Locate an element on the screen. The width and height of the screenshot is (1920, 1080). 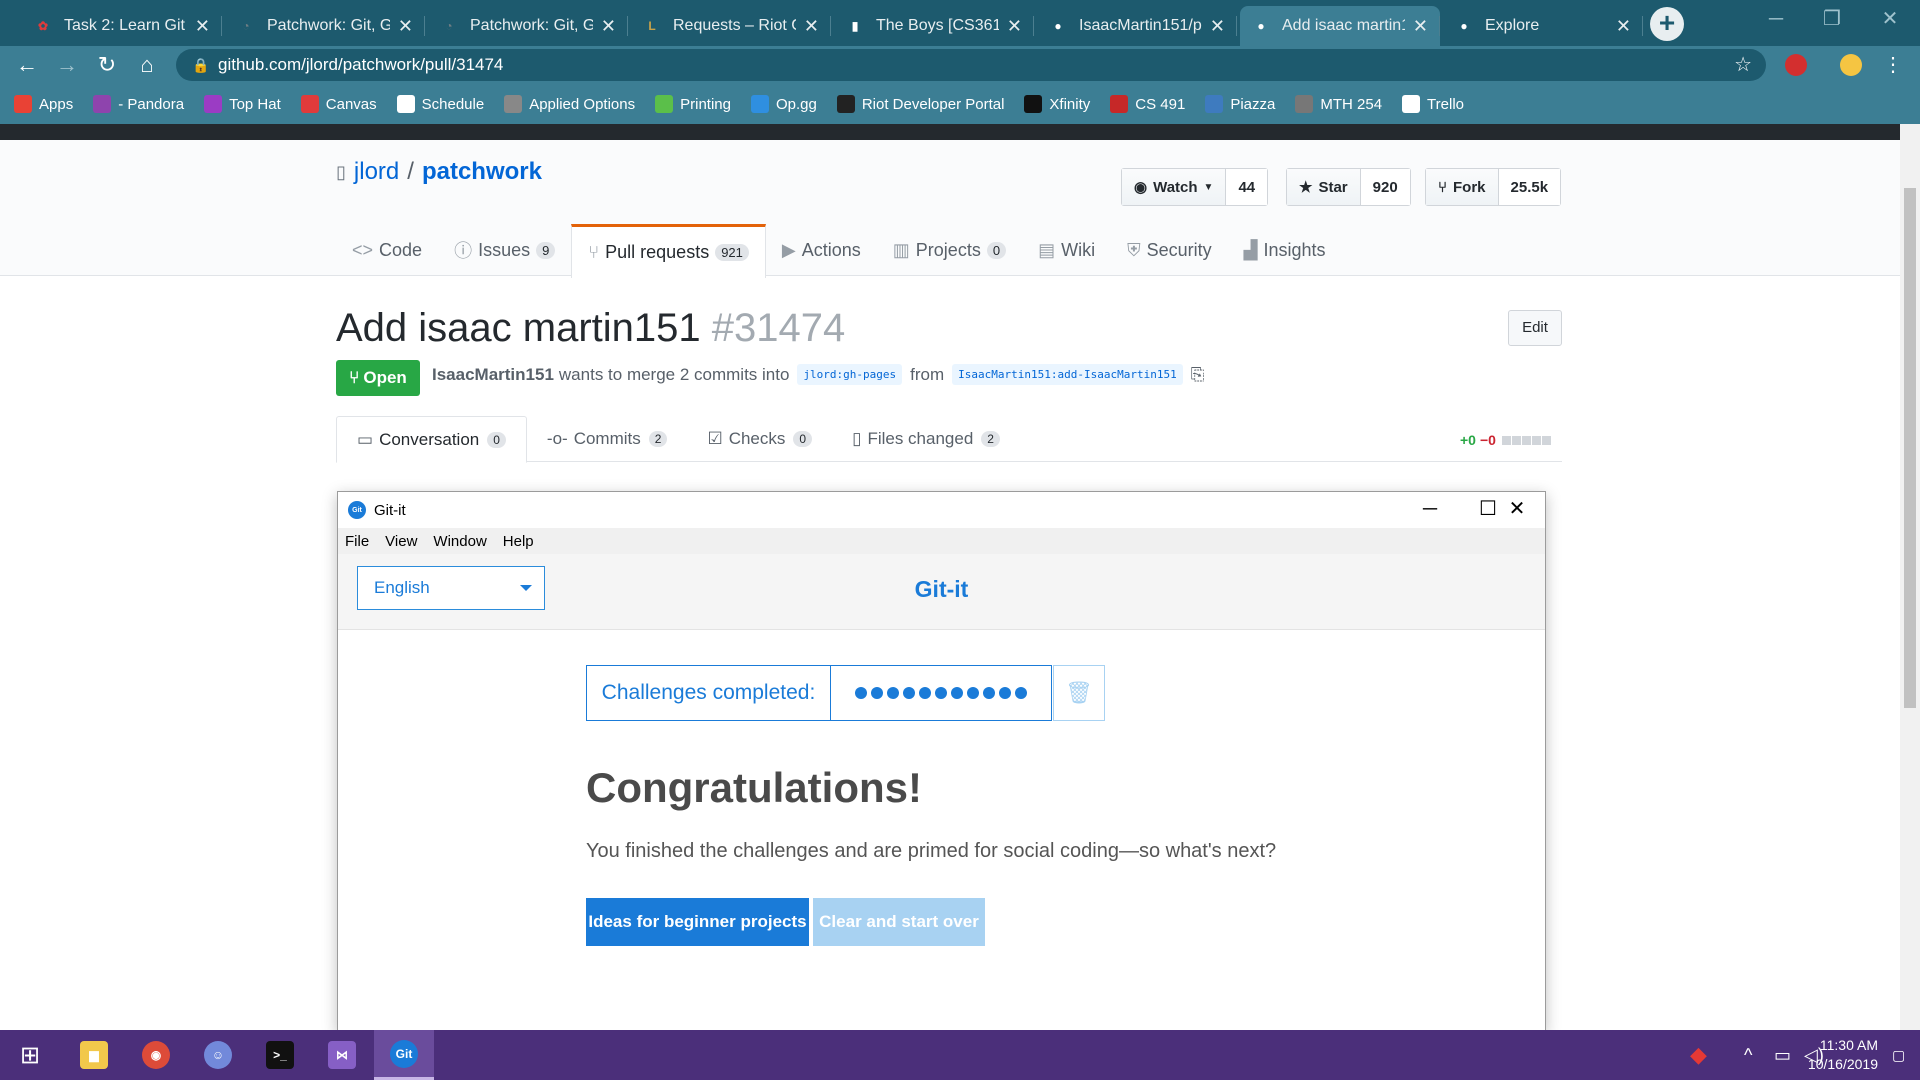
repo-tab-projects: ▥ Projects 0 is located at coordinates (949, 250).